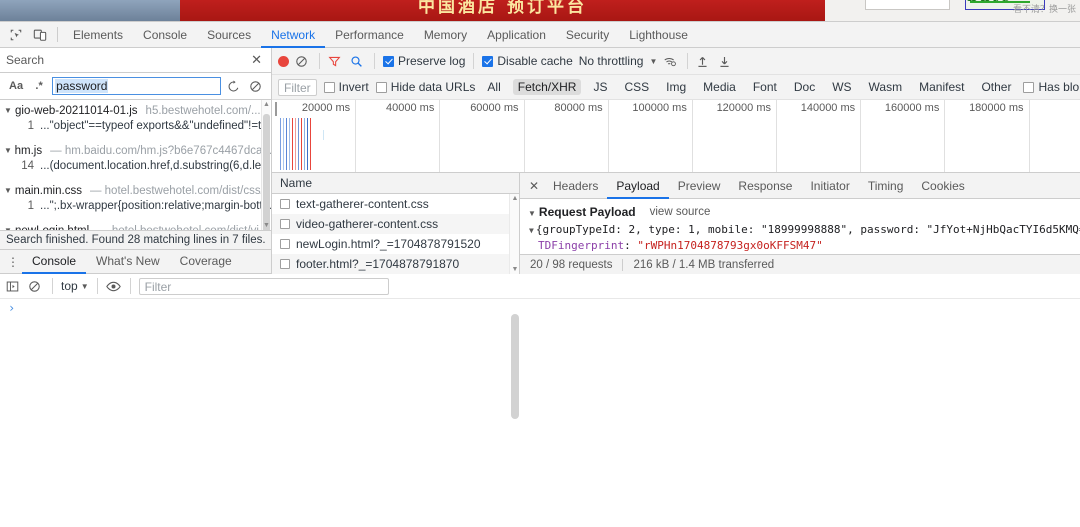 The height and width of the screenshot is (527, 1080). What do you see at coordinates (283, 61) in the screenshot?
I see `record-stop-icon` at bounding box center [283, 61].